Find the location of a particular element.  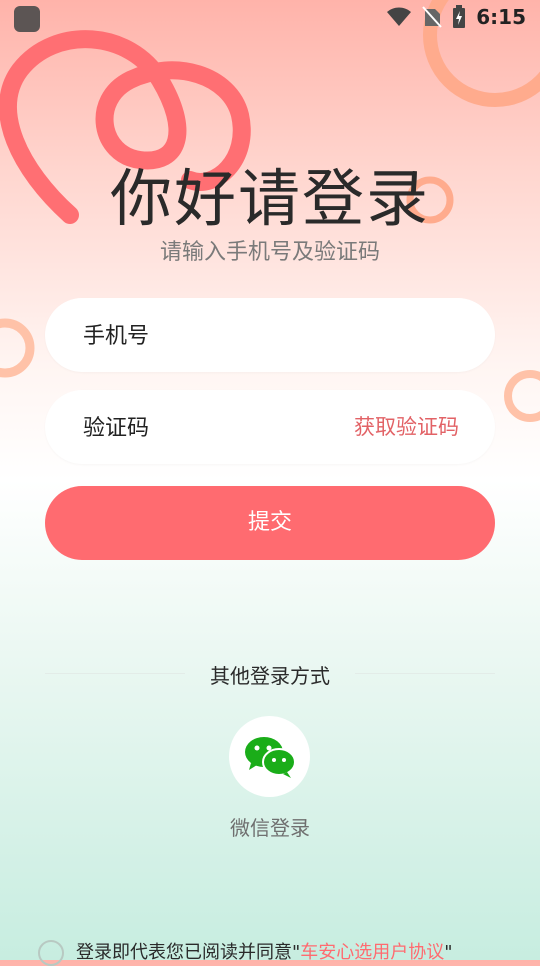

status-bar: 6:15 is located at coordinates (270, 18).